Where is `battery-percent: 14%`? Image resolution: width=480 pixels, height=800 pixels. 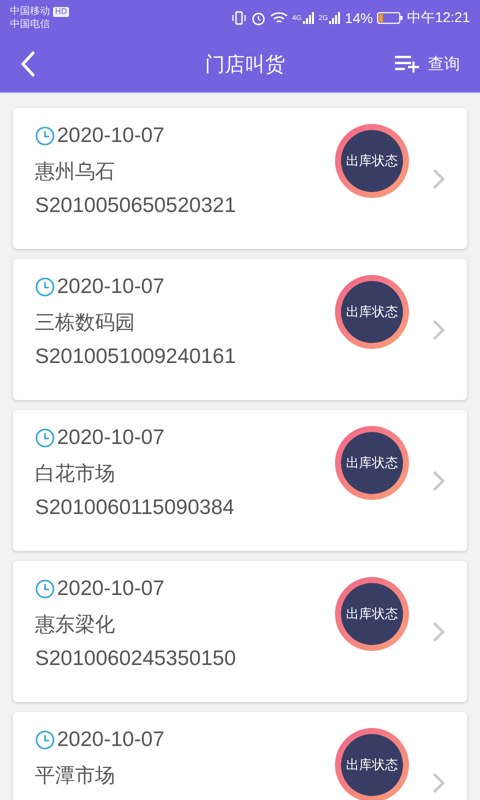
battery-percent: 14% is located at coordinates (358, 18).